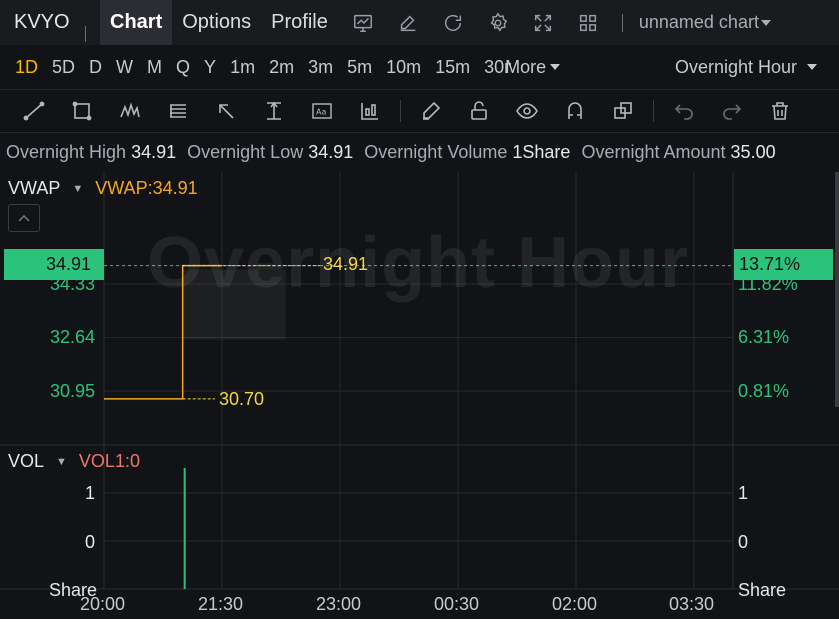  I want to click on volume-unit-right: Share, so click(762, 590).